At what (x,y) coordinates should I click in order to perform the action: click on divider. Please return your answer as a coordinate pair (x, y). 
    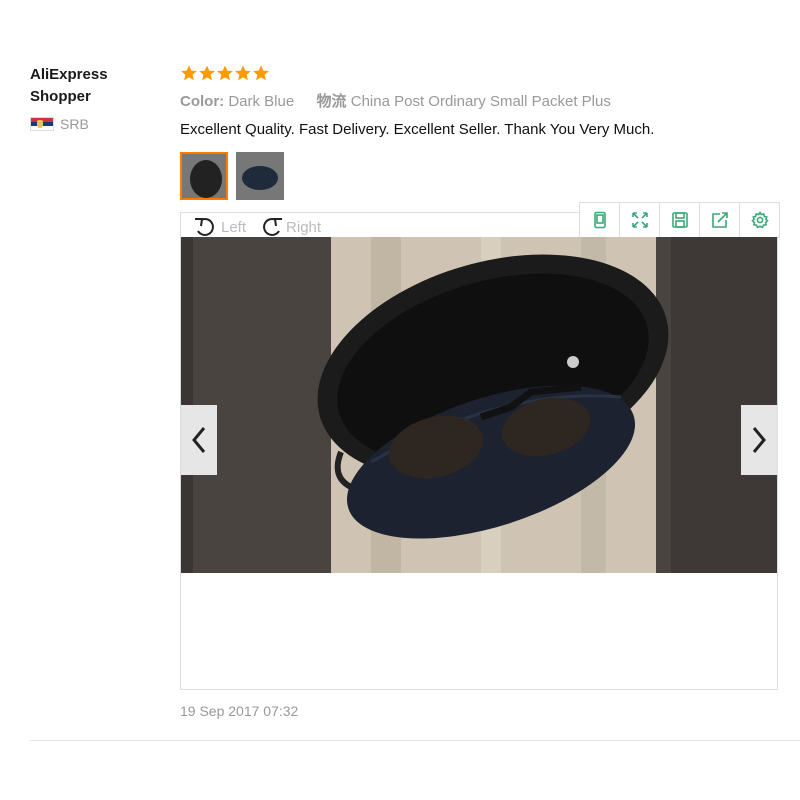
    Looking at the image, I should click on (415, 740).